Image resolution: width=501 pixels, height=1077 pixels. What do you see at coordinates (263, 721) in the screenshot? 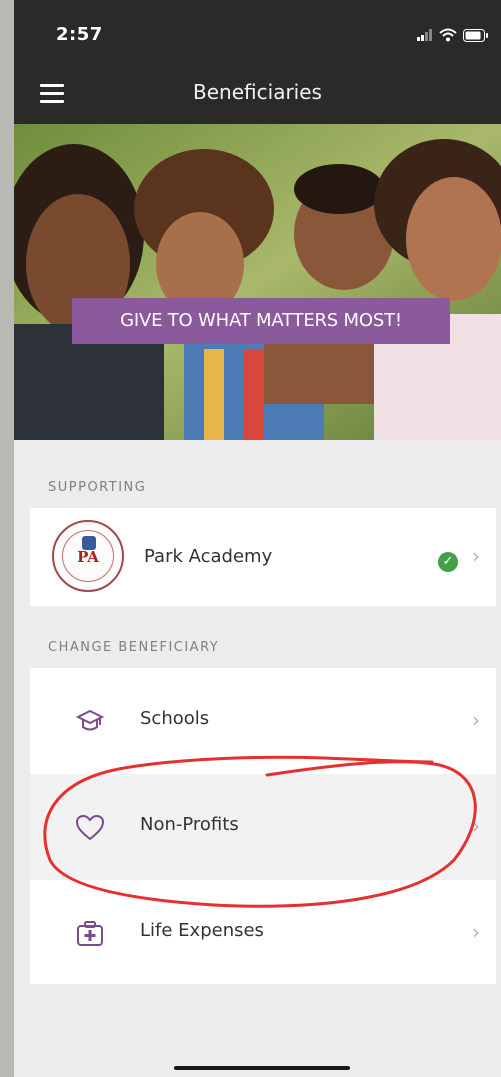
I see `list-item-schools: Schools ›` at bounding box center [263, 721].